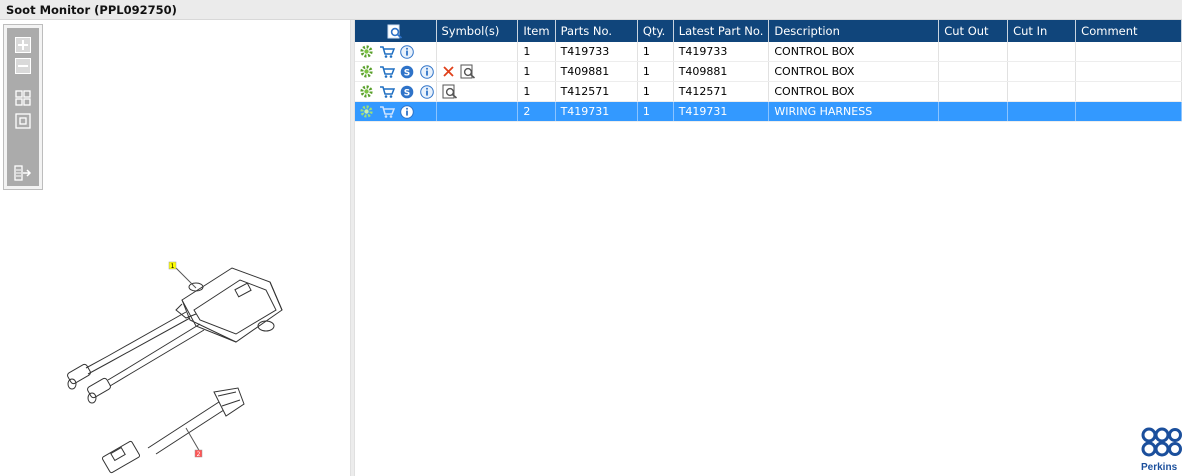 This screenshot has height=476, width=1182. What do you see at coordinates (721, 111) in the screenshot?
I see `cell-latest-part-no: T419731` at bounding box center [721, 111].